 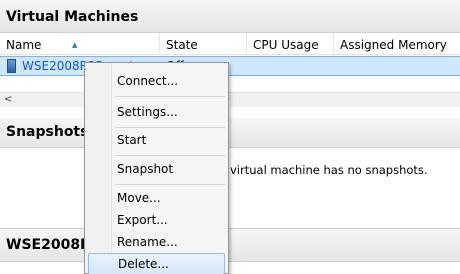 I want to click on column-name-label: Name, so click(x=24, y=45).